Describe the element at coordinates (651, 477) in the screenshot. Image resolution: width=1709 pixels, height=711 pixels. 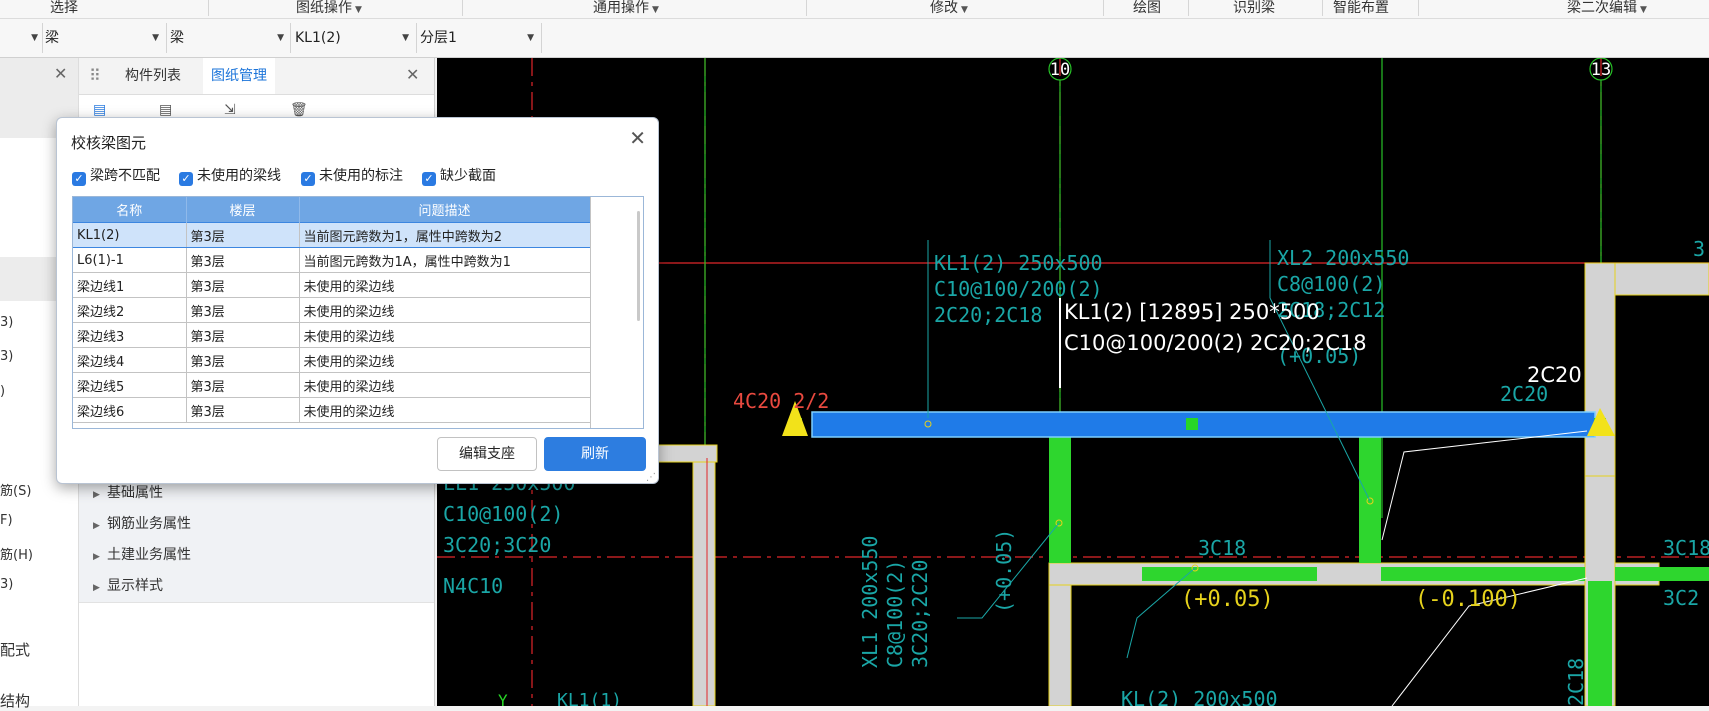
I see `resize-grip-icon: ⋰` at that location.